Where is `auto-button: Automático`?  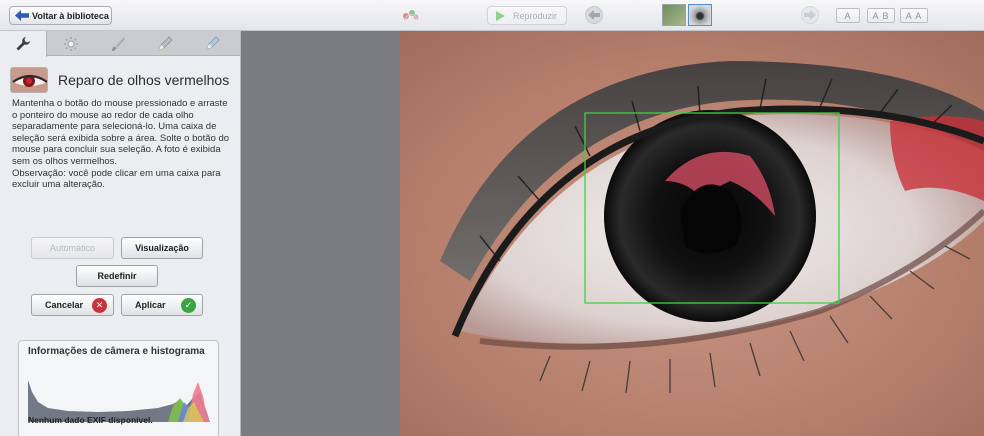 auto-button: Automático is located at coordinates (72, 248).